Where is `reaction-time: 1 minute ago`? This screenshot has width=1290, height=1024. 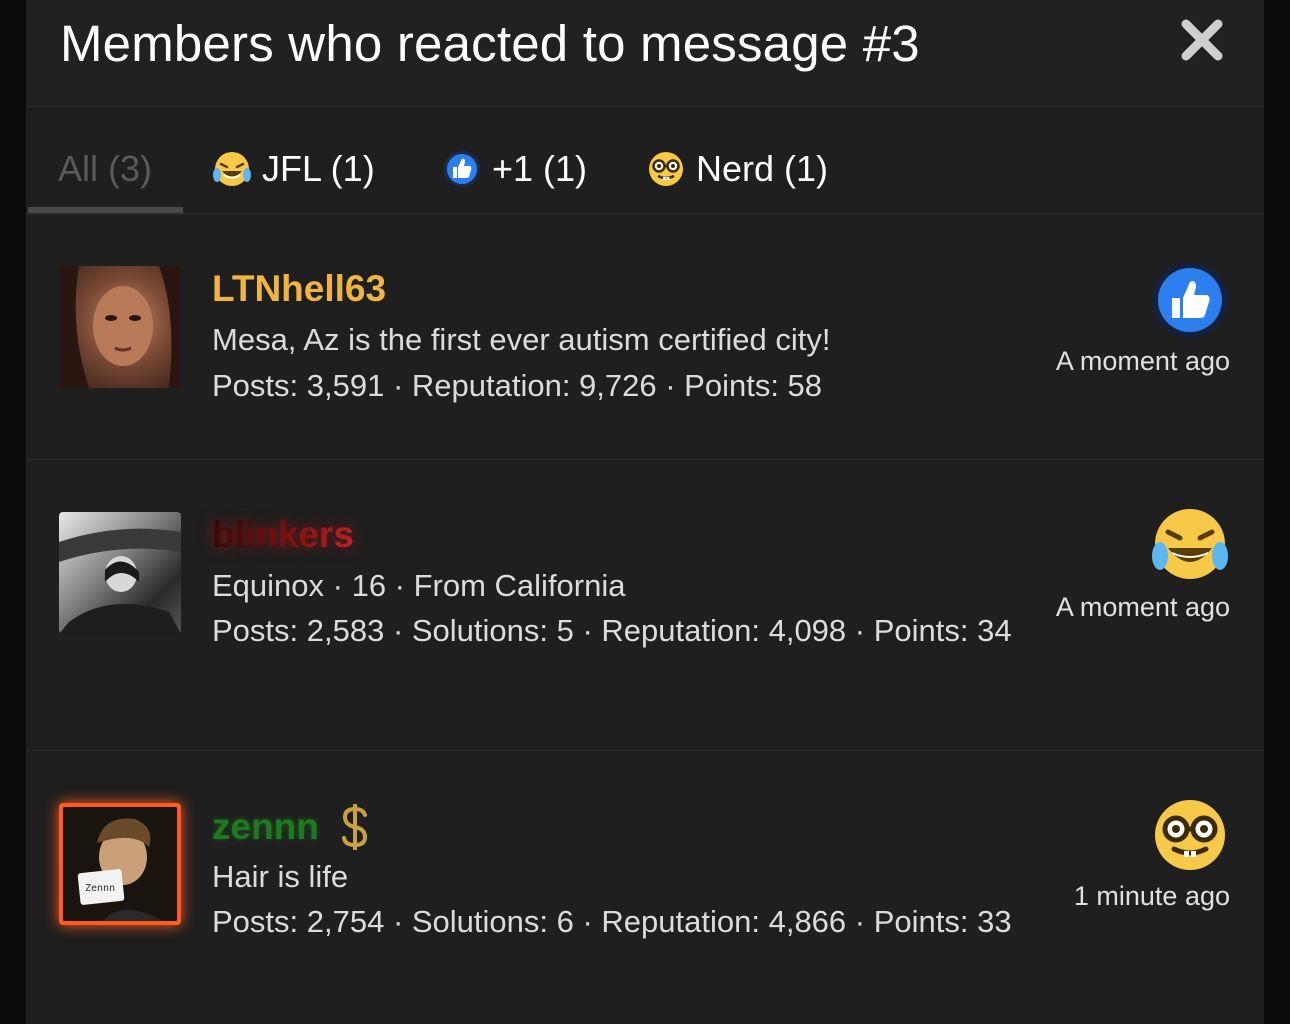
reaction-time: 1 minute ago is located at coordinates (1151, 896).